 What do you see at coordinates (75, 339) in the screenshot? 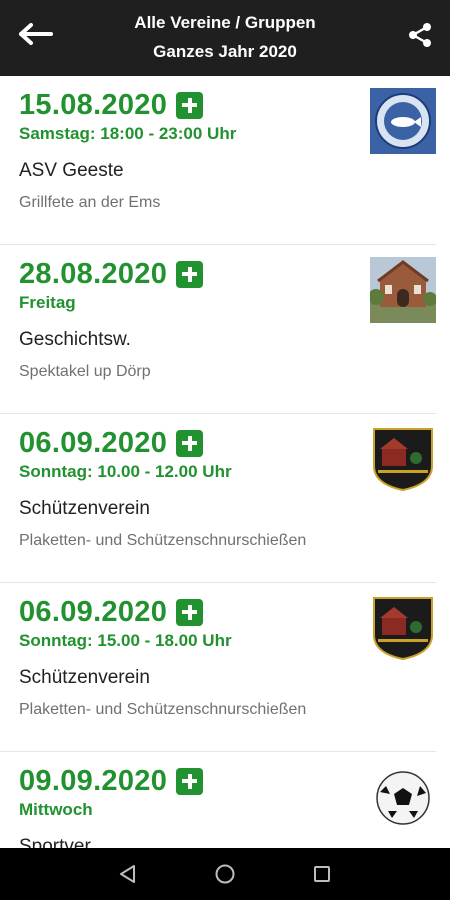
I see `event-club: Geschichtsw.` at bounding box center [75, 339].